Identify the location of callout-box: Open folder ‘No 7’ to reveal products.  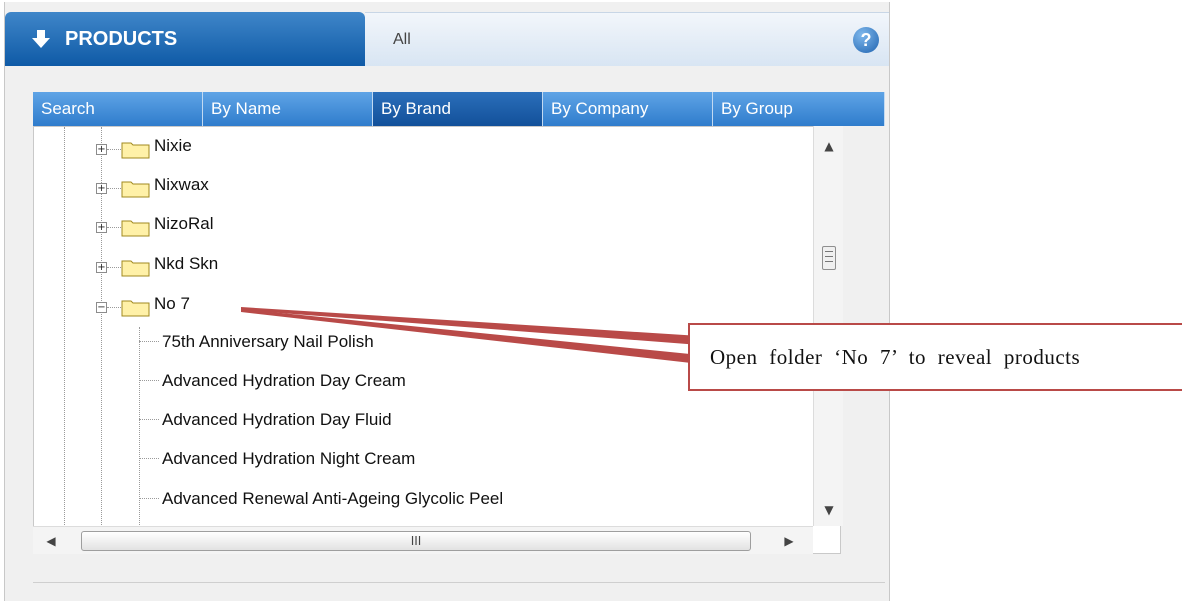
(935, 357).